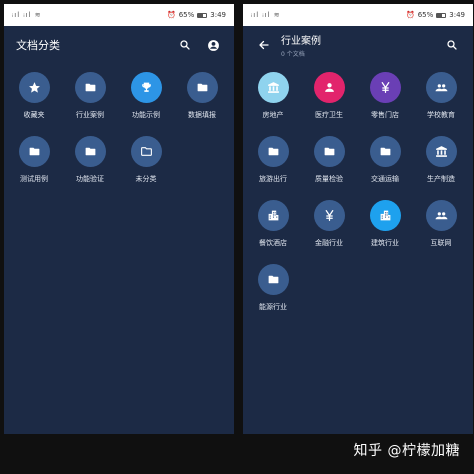  I want to click on app-bar: 行业案例 0 个文档, so click(358, 45).